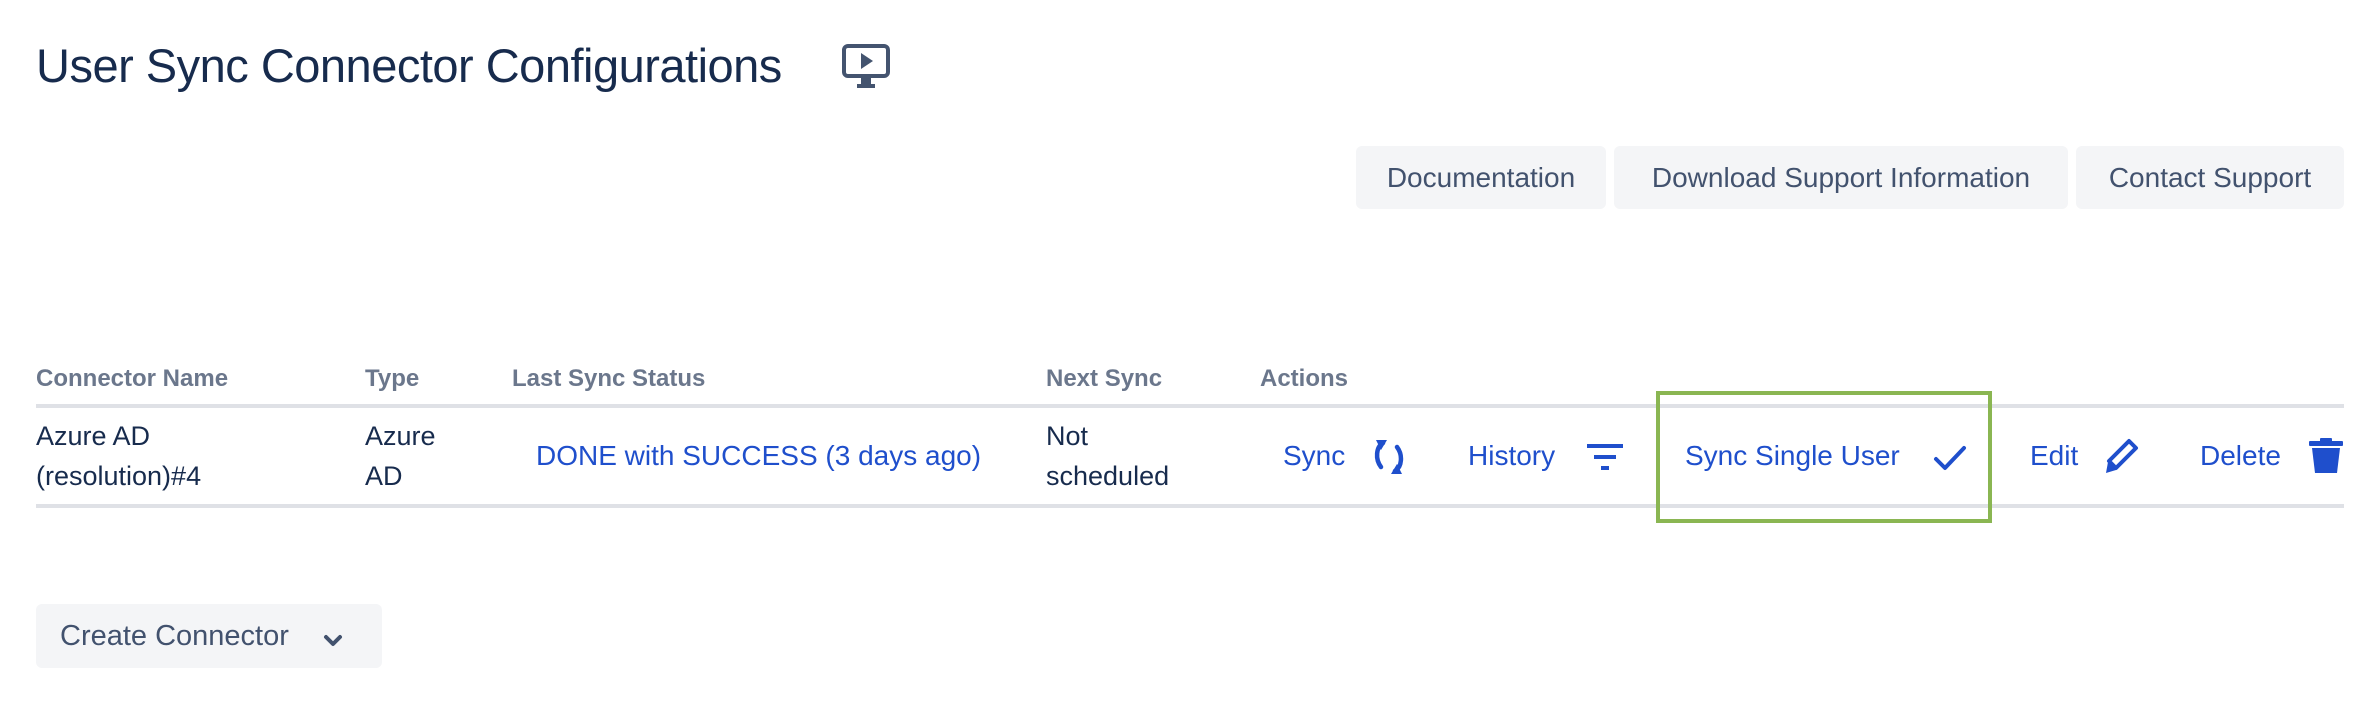 This screenshot has height=712, width=2378. Describe the element at coordinates (2210, 177) in the screenshot. I see `contact-support-button: Contact Support` at that location.